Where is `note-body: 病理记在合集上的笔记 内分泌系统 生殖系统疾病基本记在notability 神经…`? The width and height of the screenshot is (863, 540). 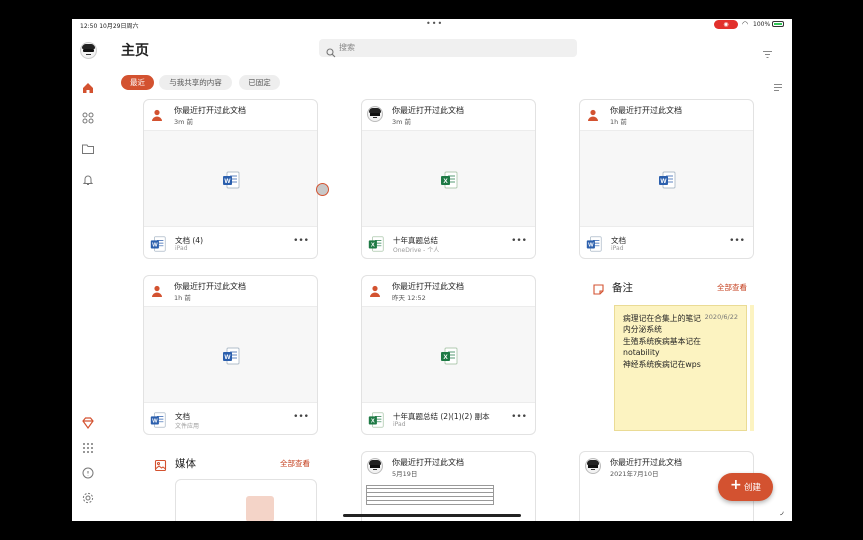
note-body: 病理记在合集上的笔记 内分泌系统 生殖系统疾病基本记在notability 神经… is located at coordinates (662, 341).